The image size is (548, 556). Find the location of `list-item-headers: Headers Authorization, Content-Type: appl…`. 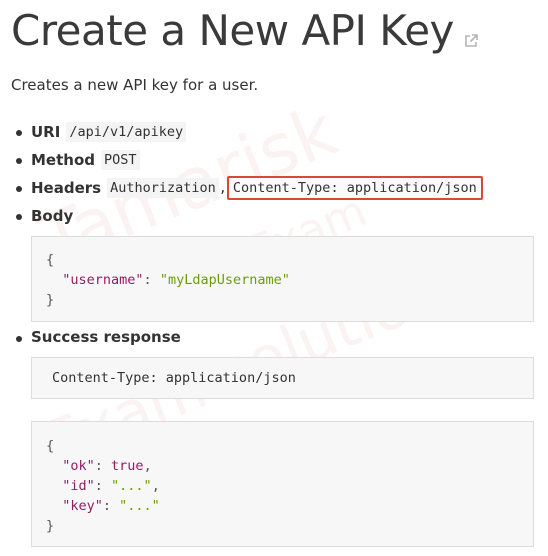

list-item-headers: Headers Authorization, Content-Type: appl… is located at coordinates (247, 188).